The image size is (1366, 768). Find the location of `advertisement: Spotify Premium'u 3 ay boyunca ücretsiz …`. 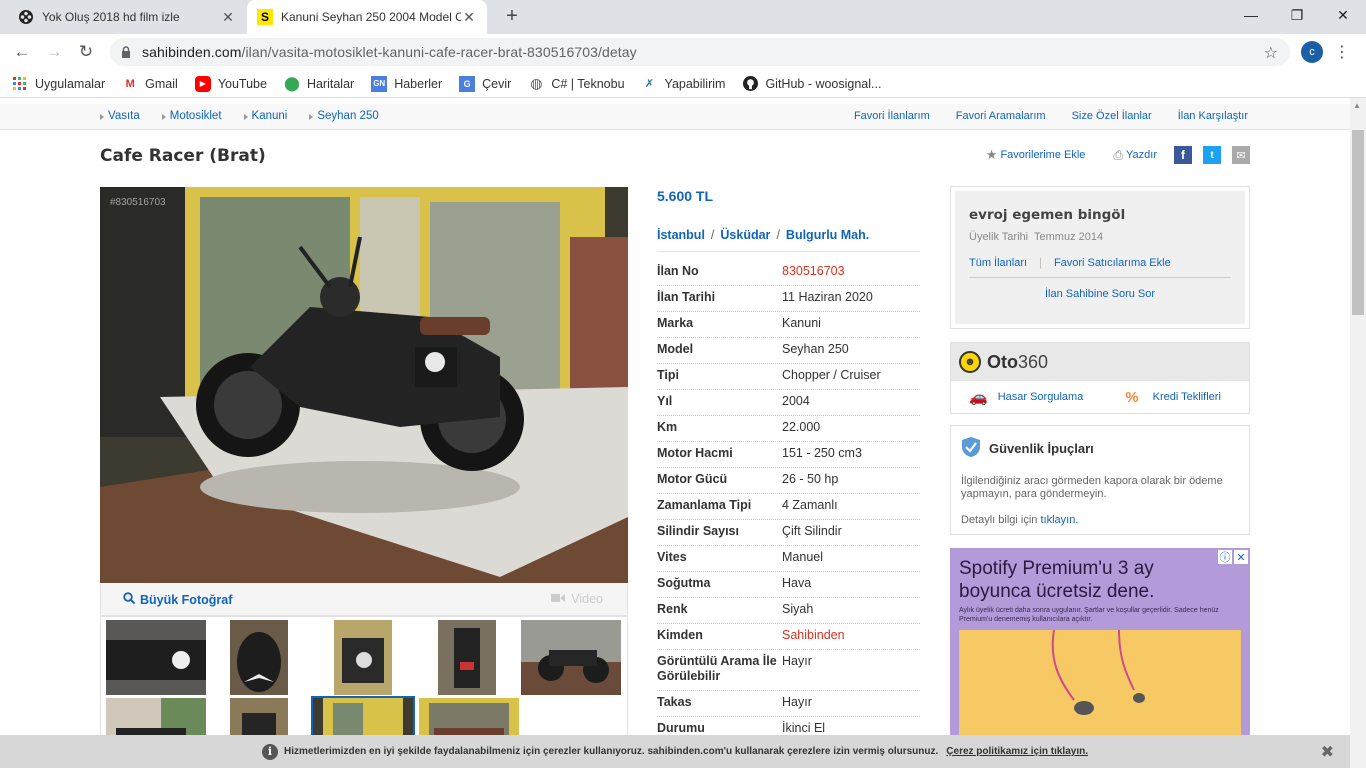

advertisement: Spotify Premium'u 3 ay boyunca ücretsiz … is located at coordinates (1100, 648).